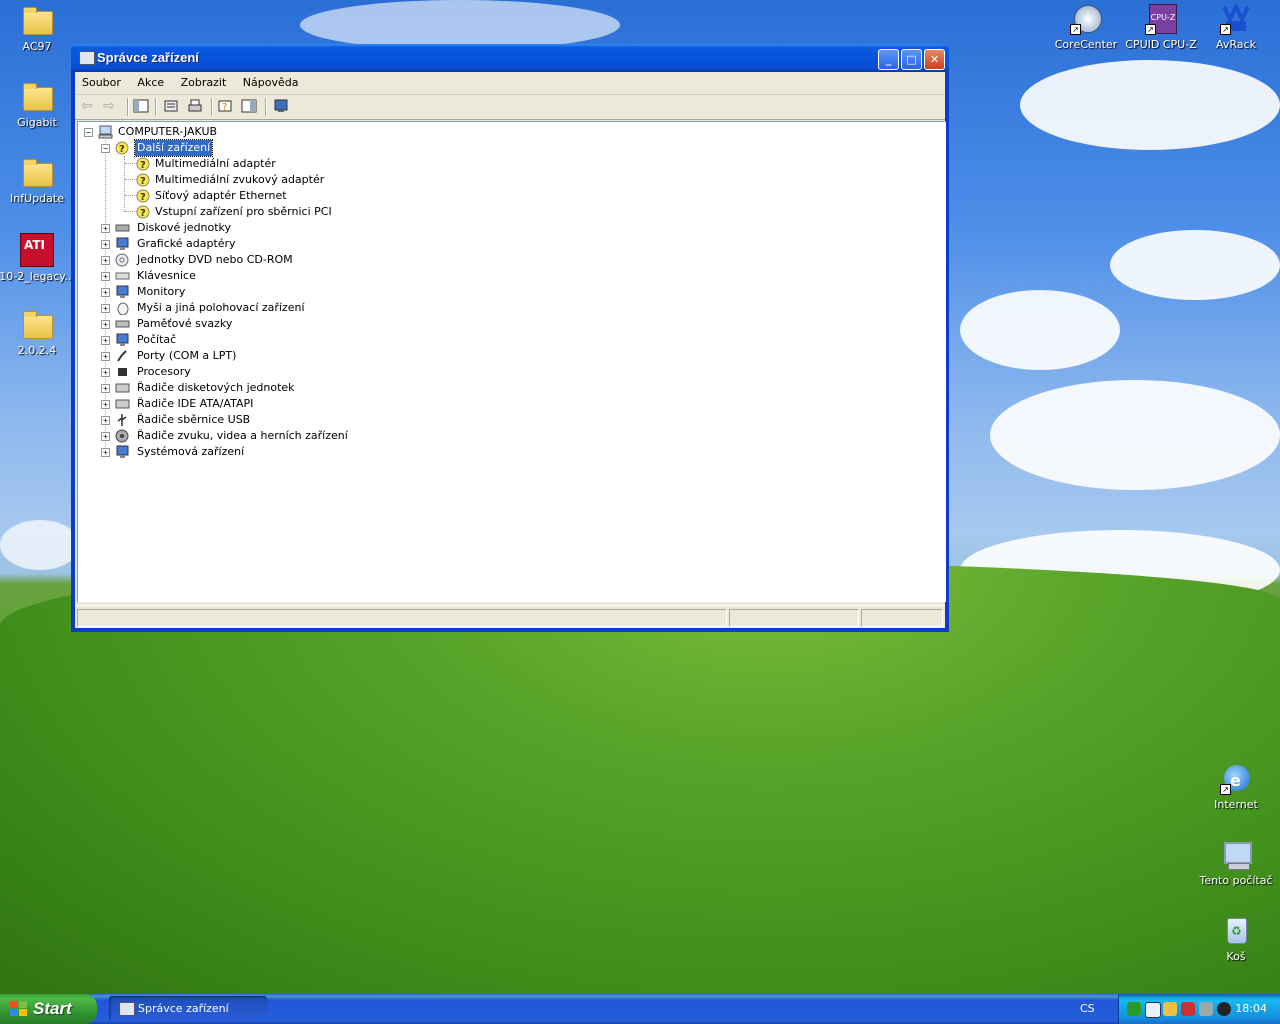 The height and width of the screenshot is (1024, 1280). What do you see at coordinates (122, 404) in the screenshot?
I see `ide-controller-icon` at bounding box center [122, 404].